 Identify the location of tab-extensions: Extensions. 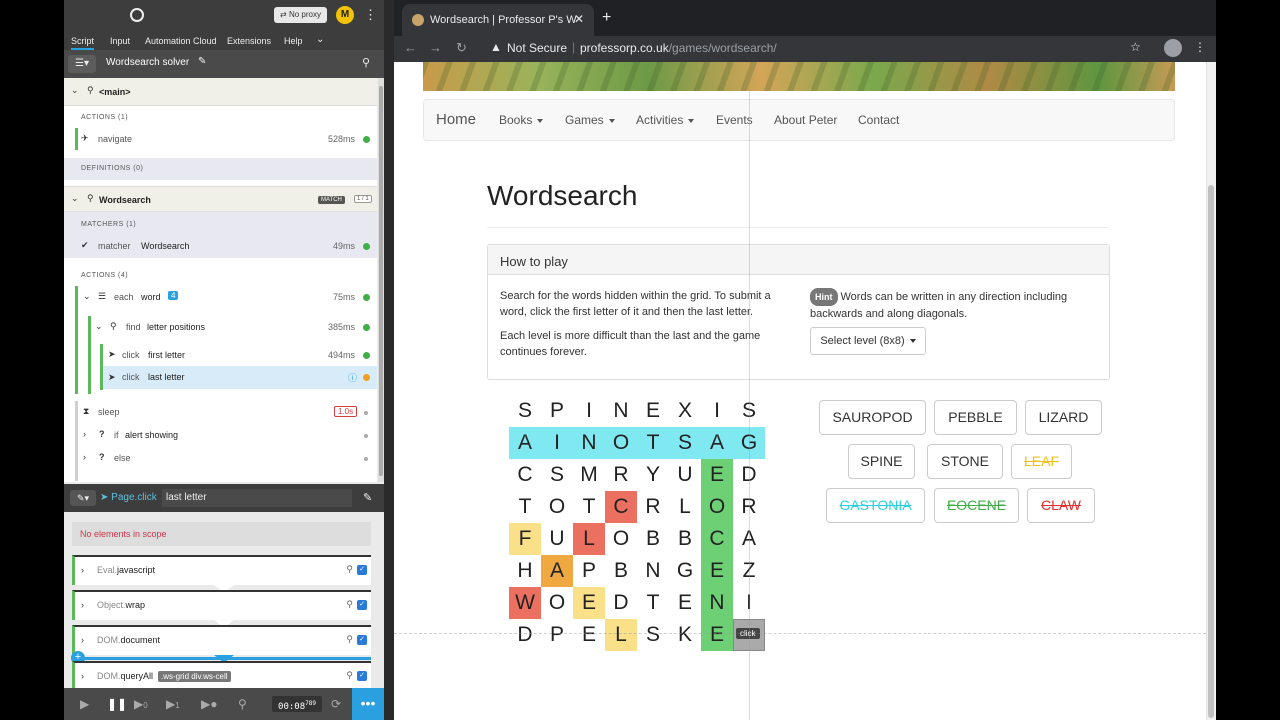
(249, 42).